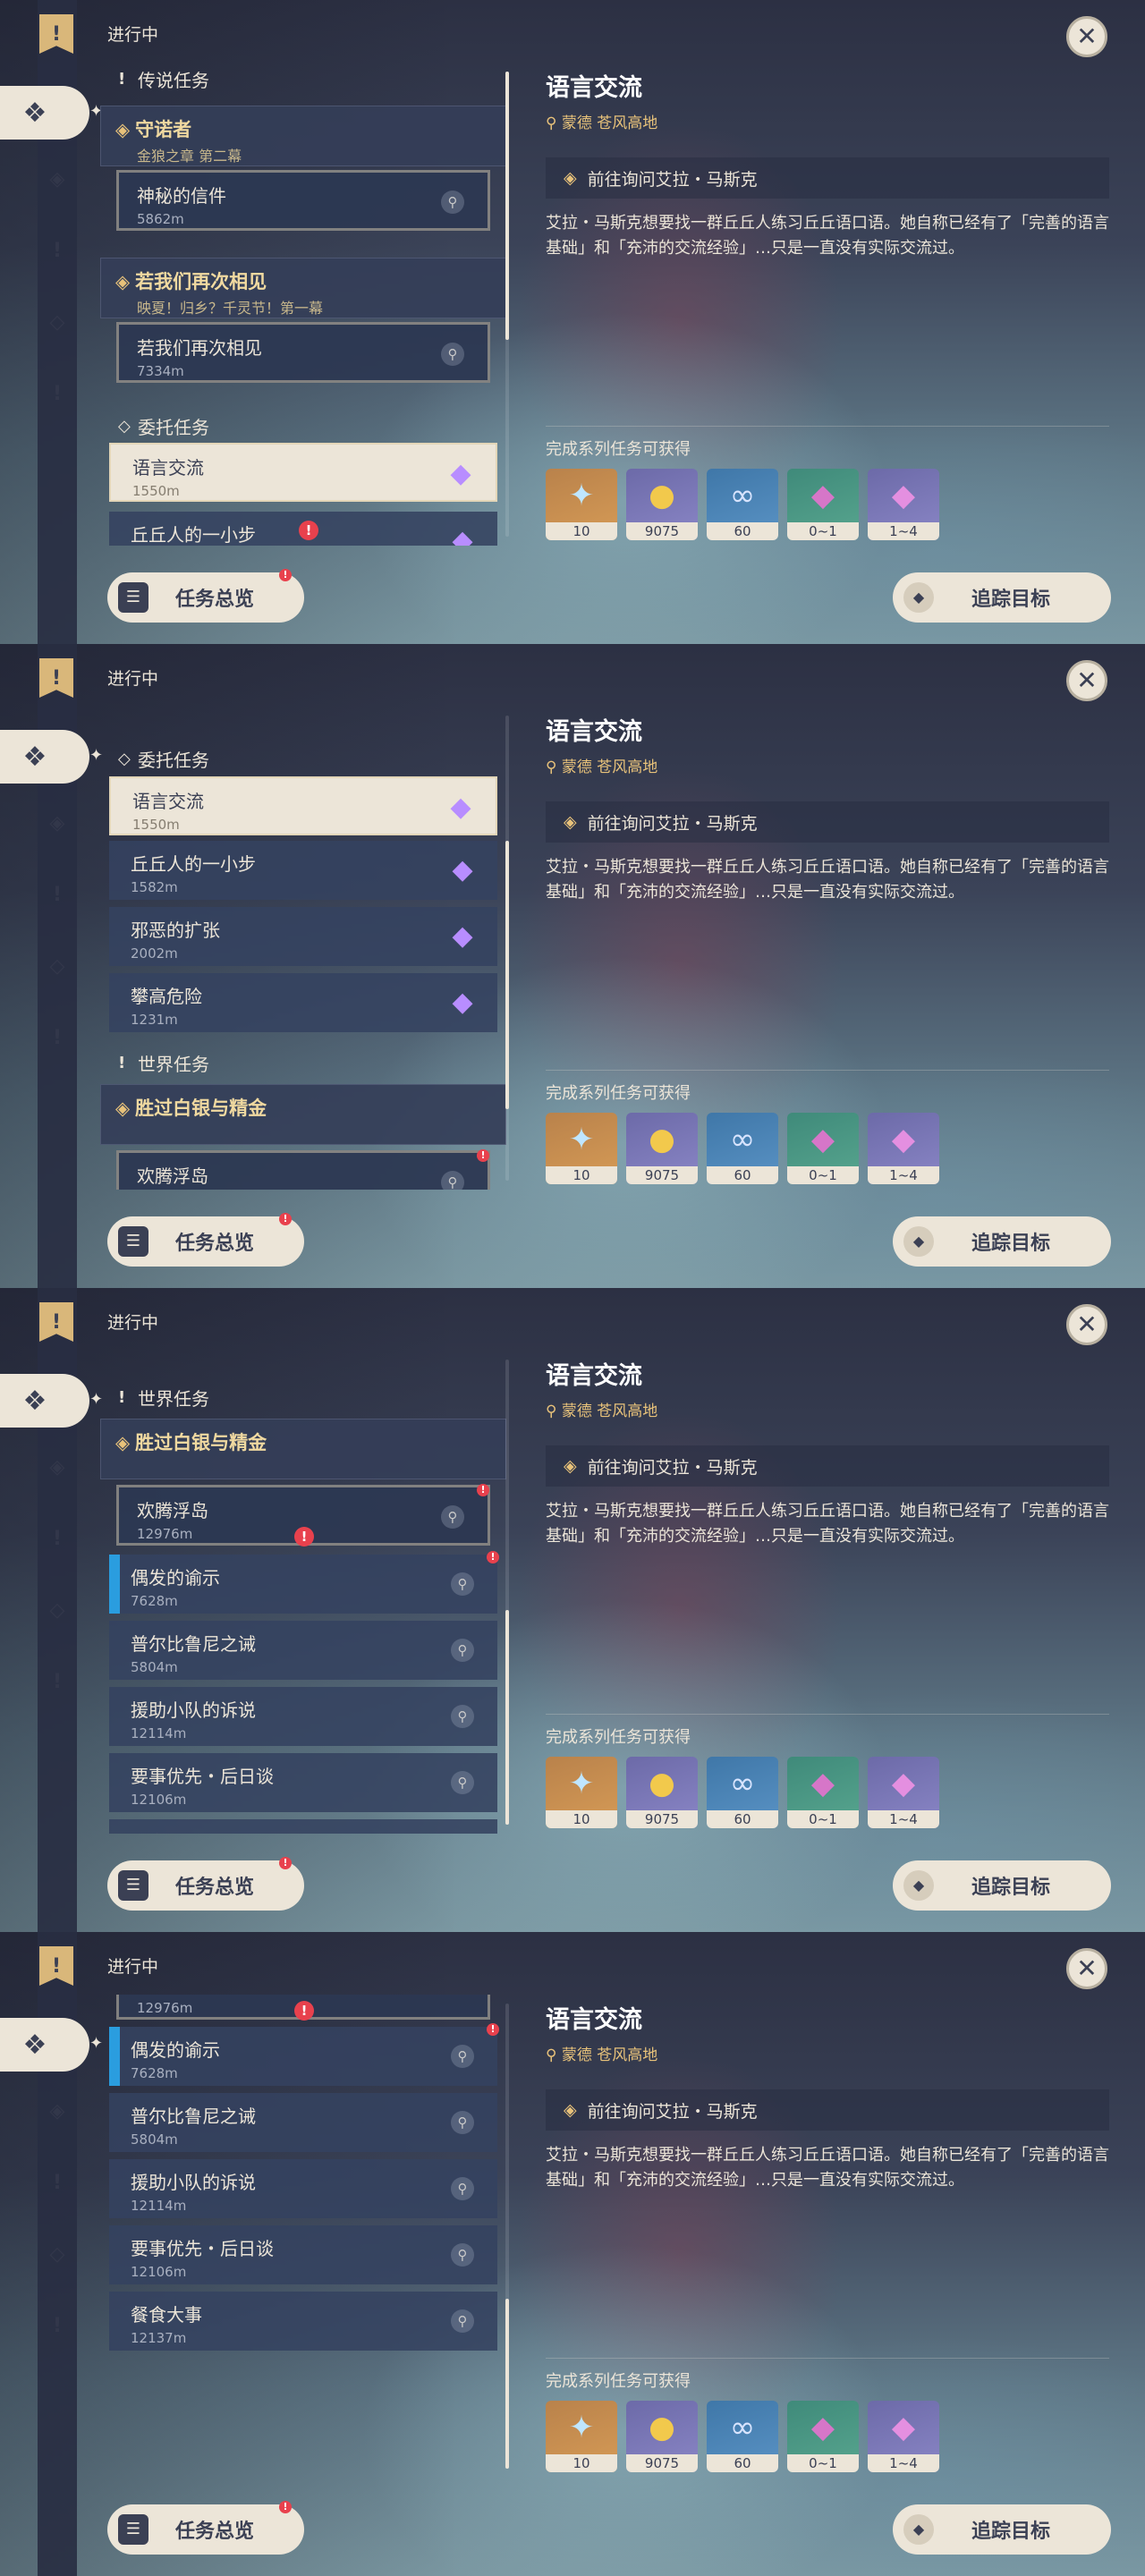  I want to click on quest-diamond-icon: ◈, so click(123, 1108).